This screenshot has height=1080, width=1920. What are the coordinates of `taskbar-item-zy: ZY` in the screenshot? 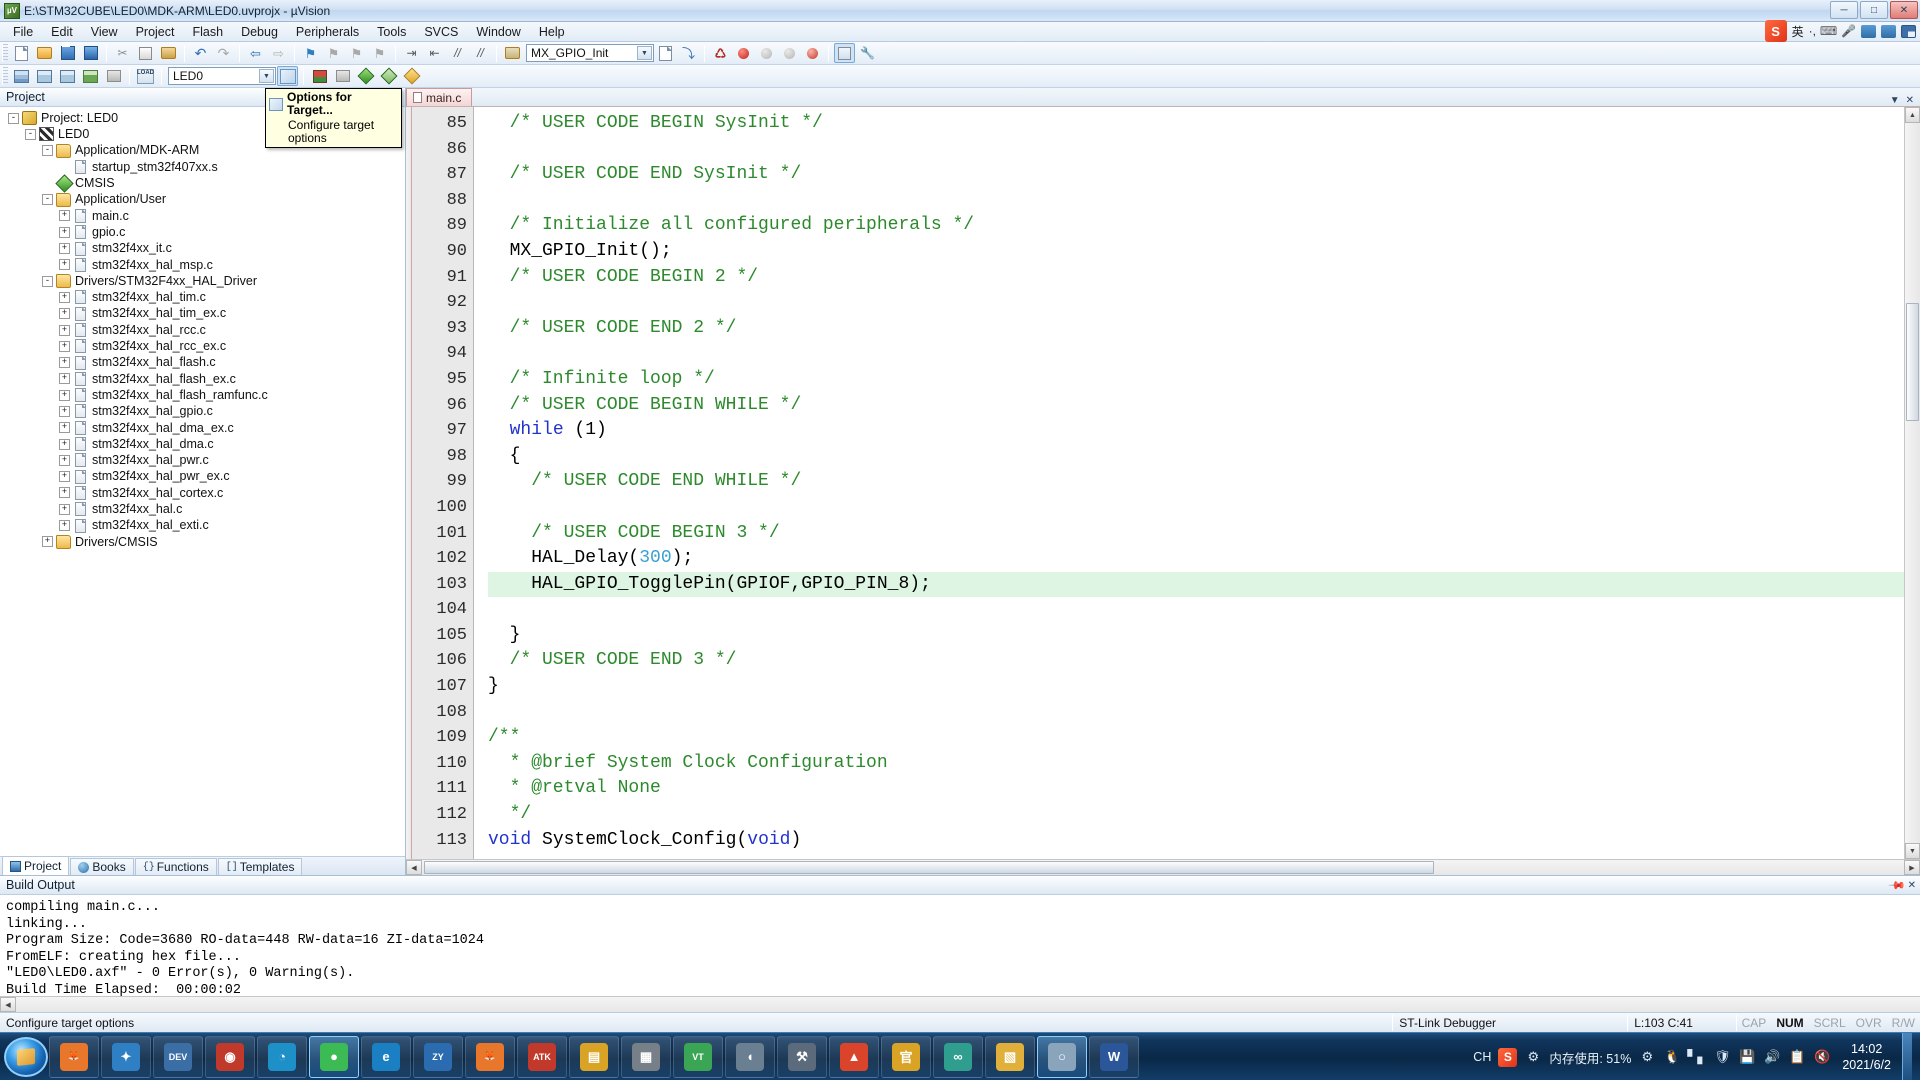 It's located at (438, 1056).